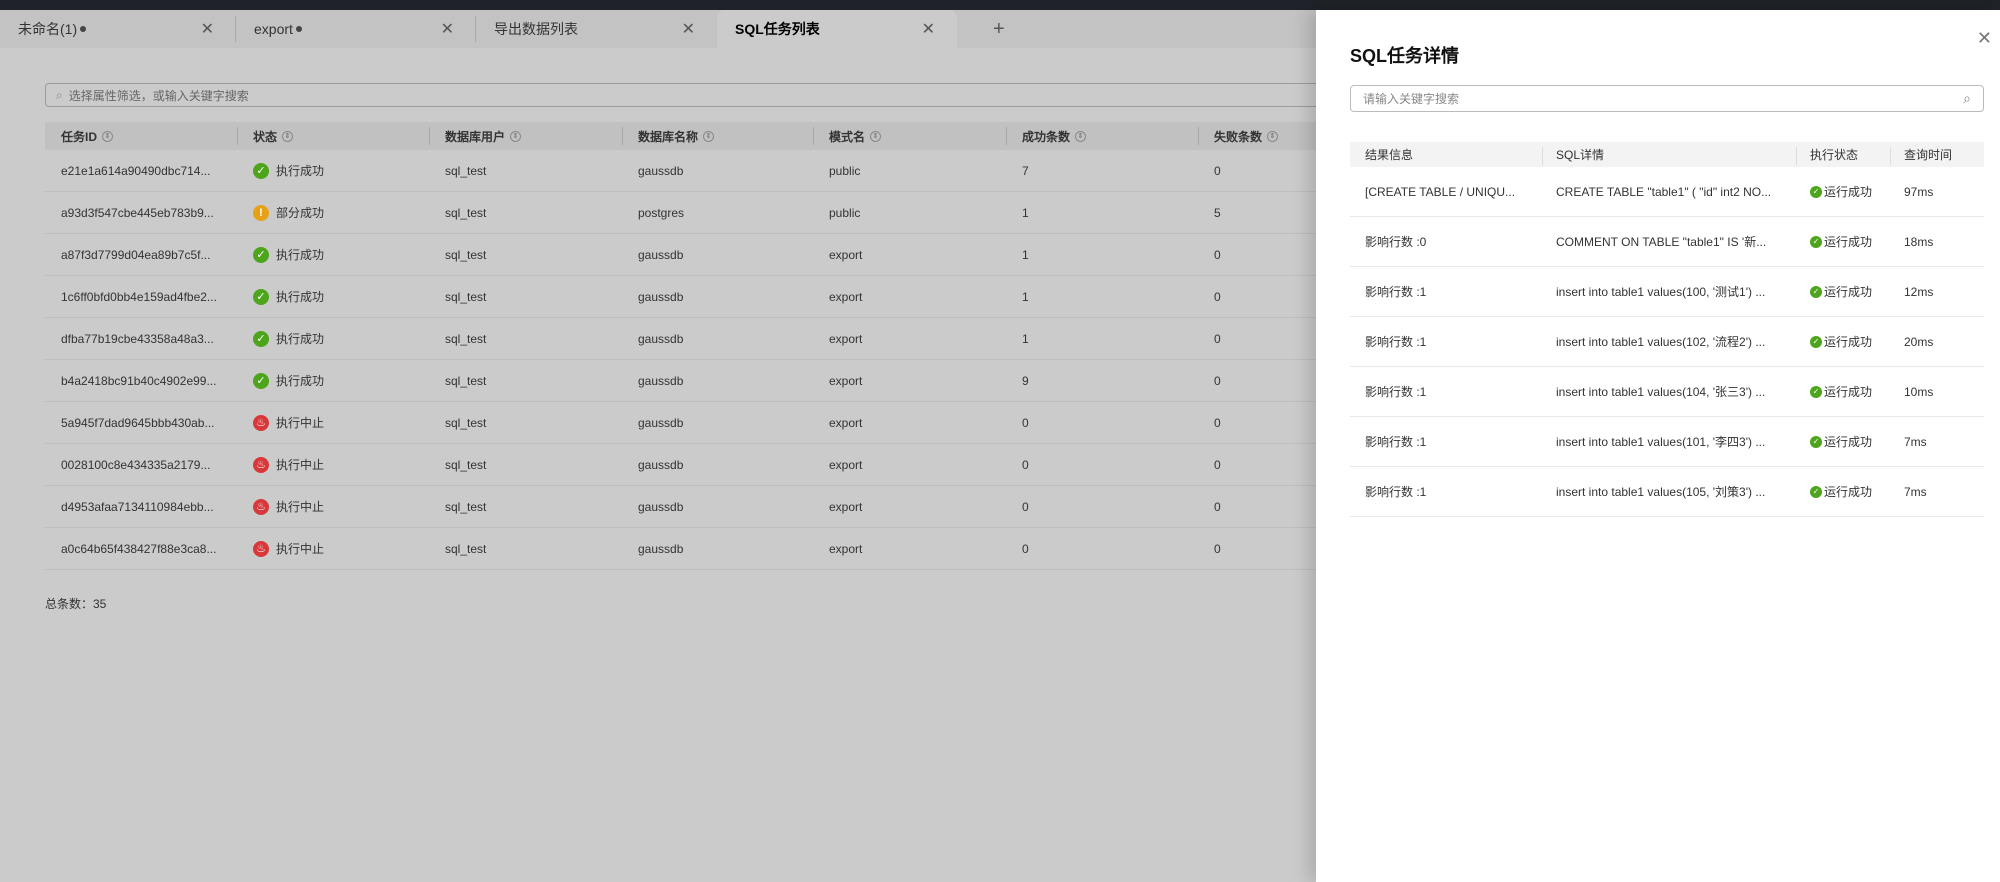 The image size is (2000, 882). What do you see at coordinates (846, 422) in the screenshot?
I see `cell-text: export` at bounding box center [846, 422].